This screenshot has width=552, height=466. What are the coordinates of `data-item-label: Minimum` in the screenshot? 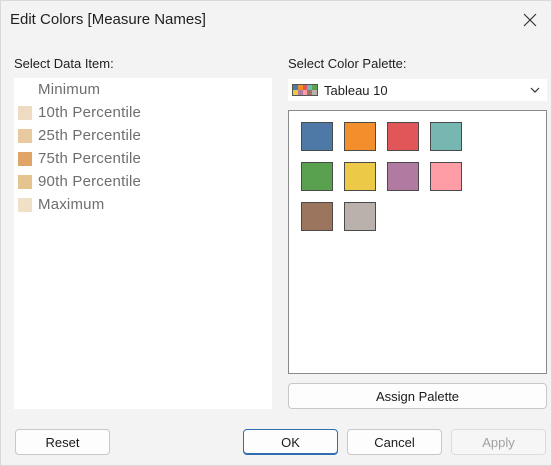 It's located at (69, 89).